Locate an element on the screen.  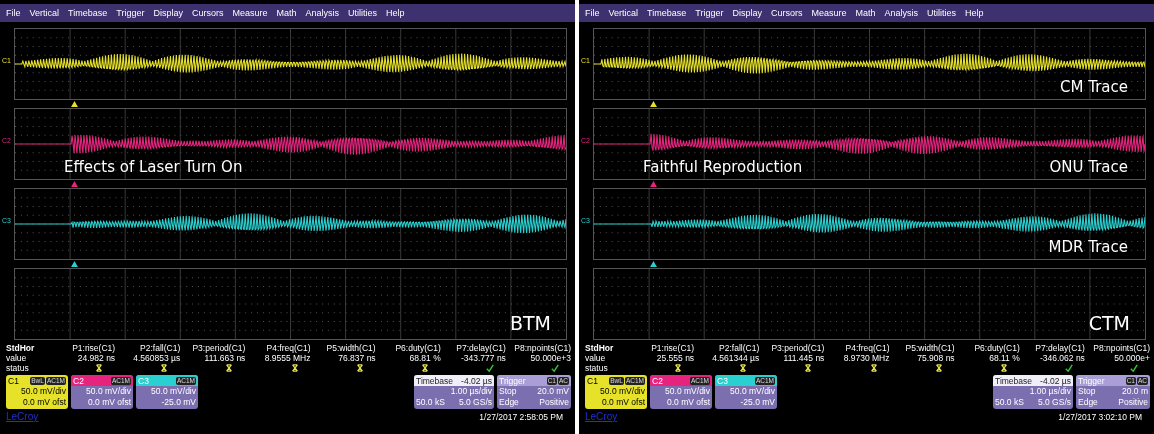
measurement-value: 8.9555 MHz is located at coordinates (287, 358).